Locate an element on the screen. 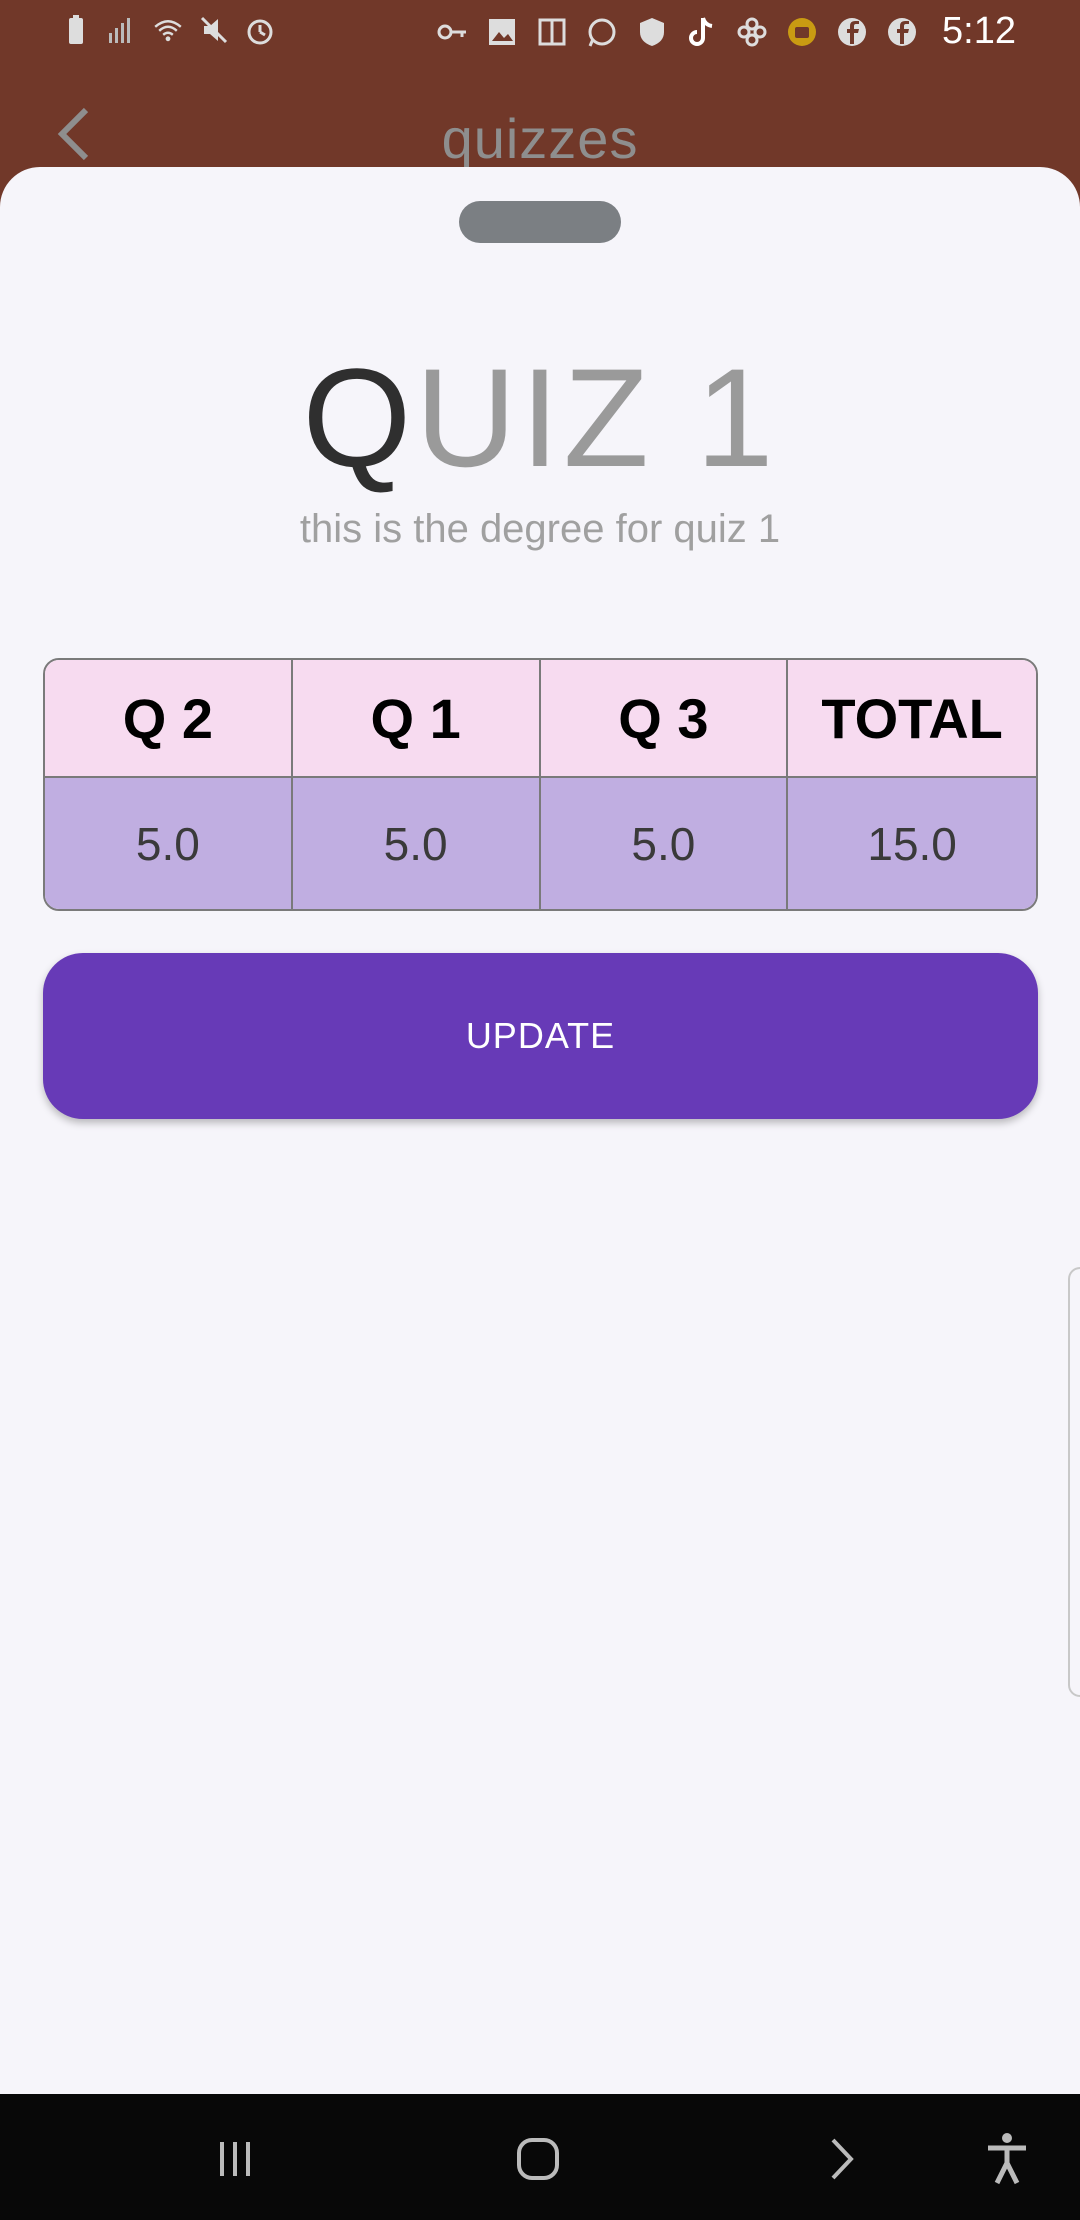 The width and height of the screenshot is (1080, 2220). home-icon is located at coordinates (538, 2159).